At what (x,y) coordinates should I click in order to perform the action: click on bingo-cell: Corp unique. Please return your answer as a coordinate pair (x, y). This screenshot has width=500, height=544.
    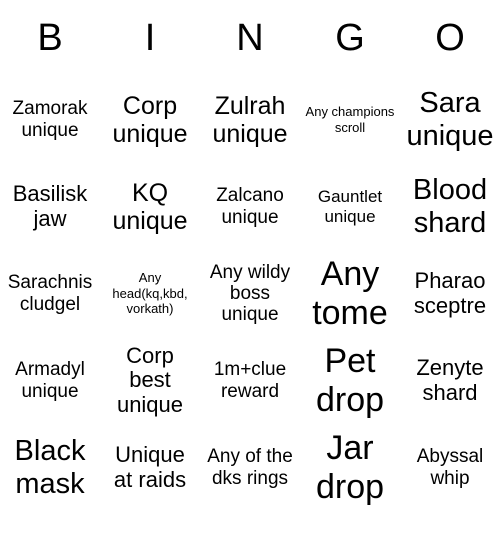
    Looking at the image, I should click on (150, 119).